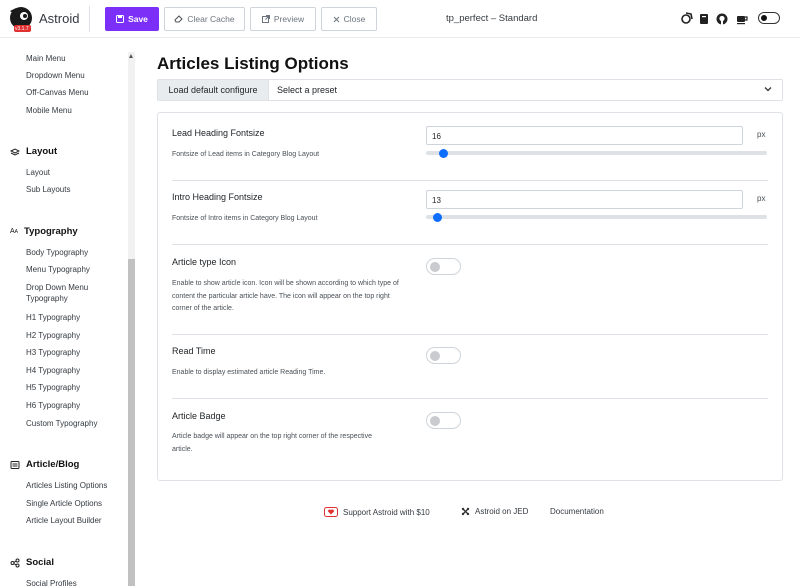 The width and height of the screenshot is (800, 586). Describe the element at coordinates (742, 19) in the screenshot. I see `coffee-icon` at that location.